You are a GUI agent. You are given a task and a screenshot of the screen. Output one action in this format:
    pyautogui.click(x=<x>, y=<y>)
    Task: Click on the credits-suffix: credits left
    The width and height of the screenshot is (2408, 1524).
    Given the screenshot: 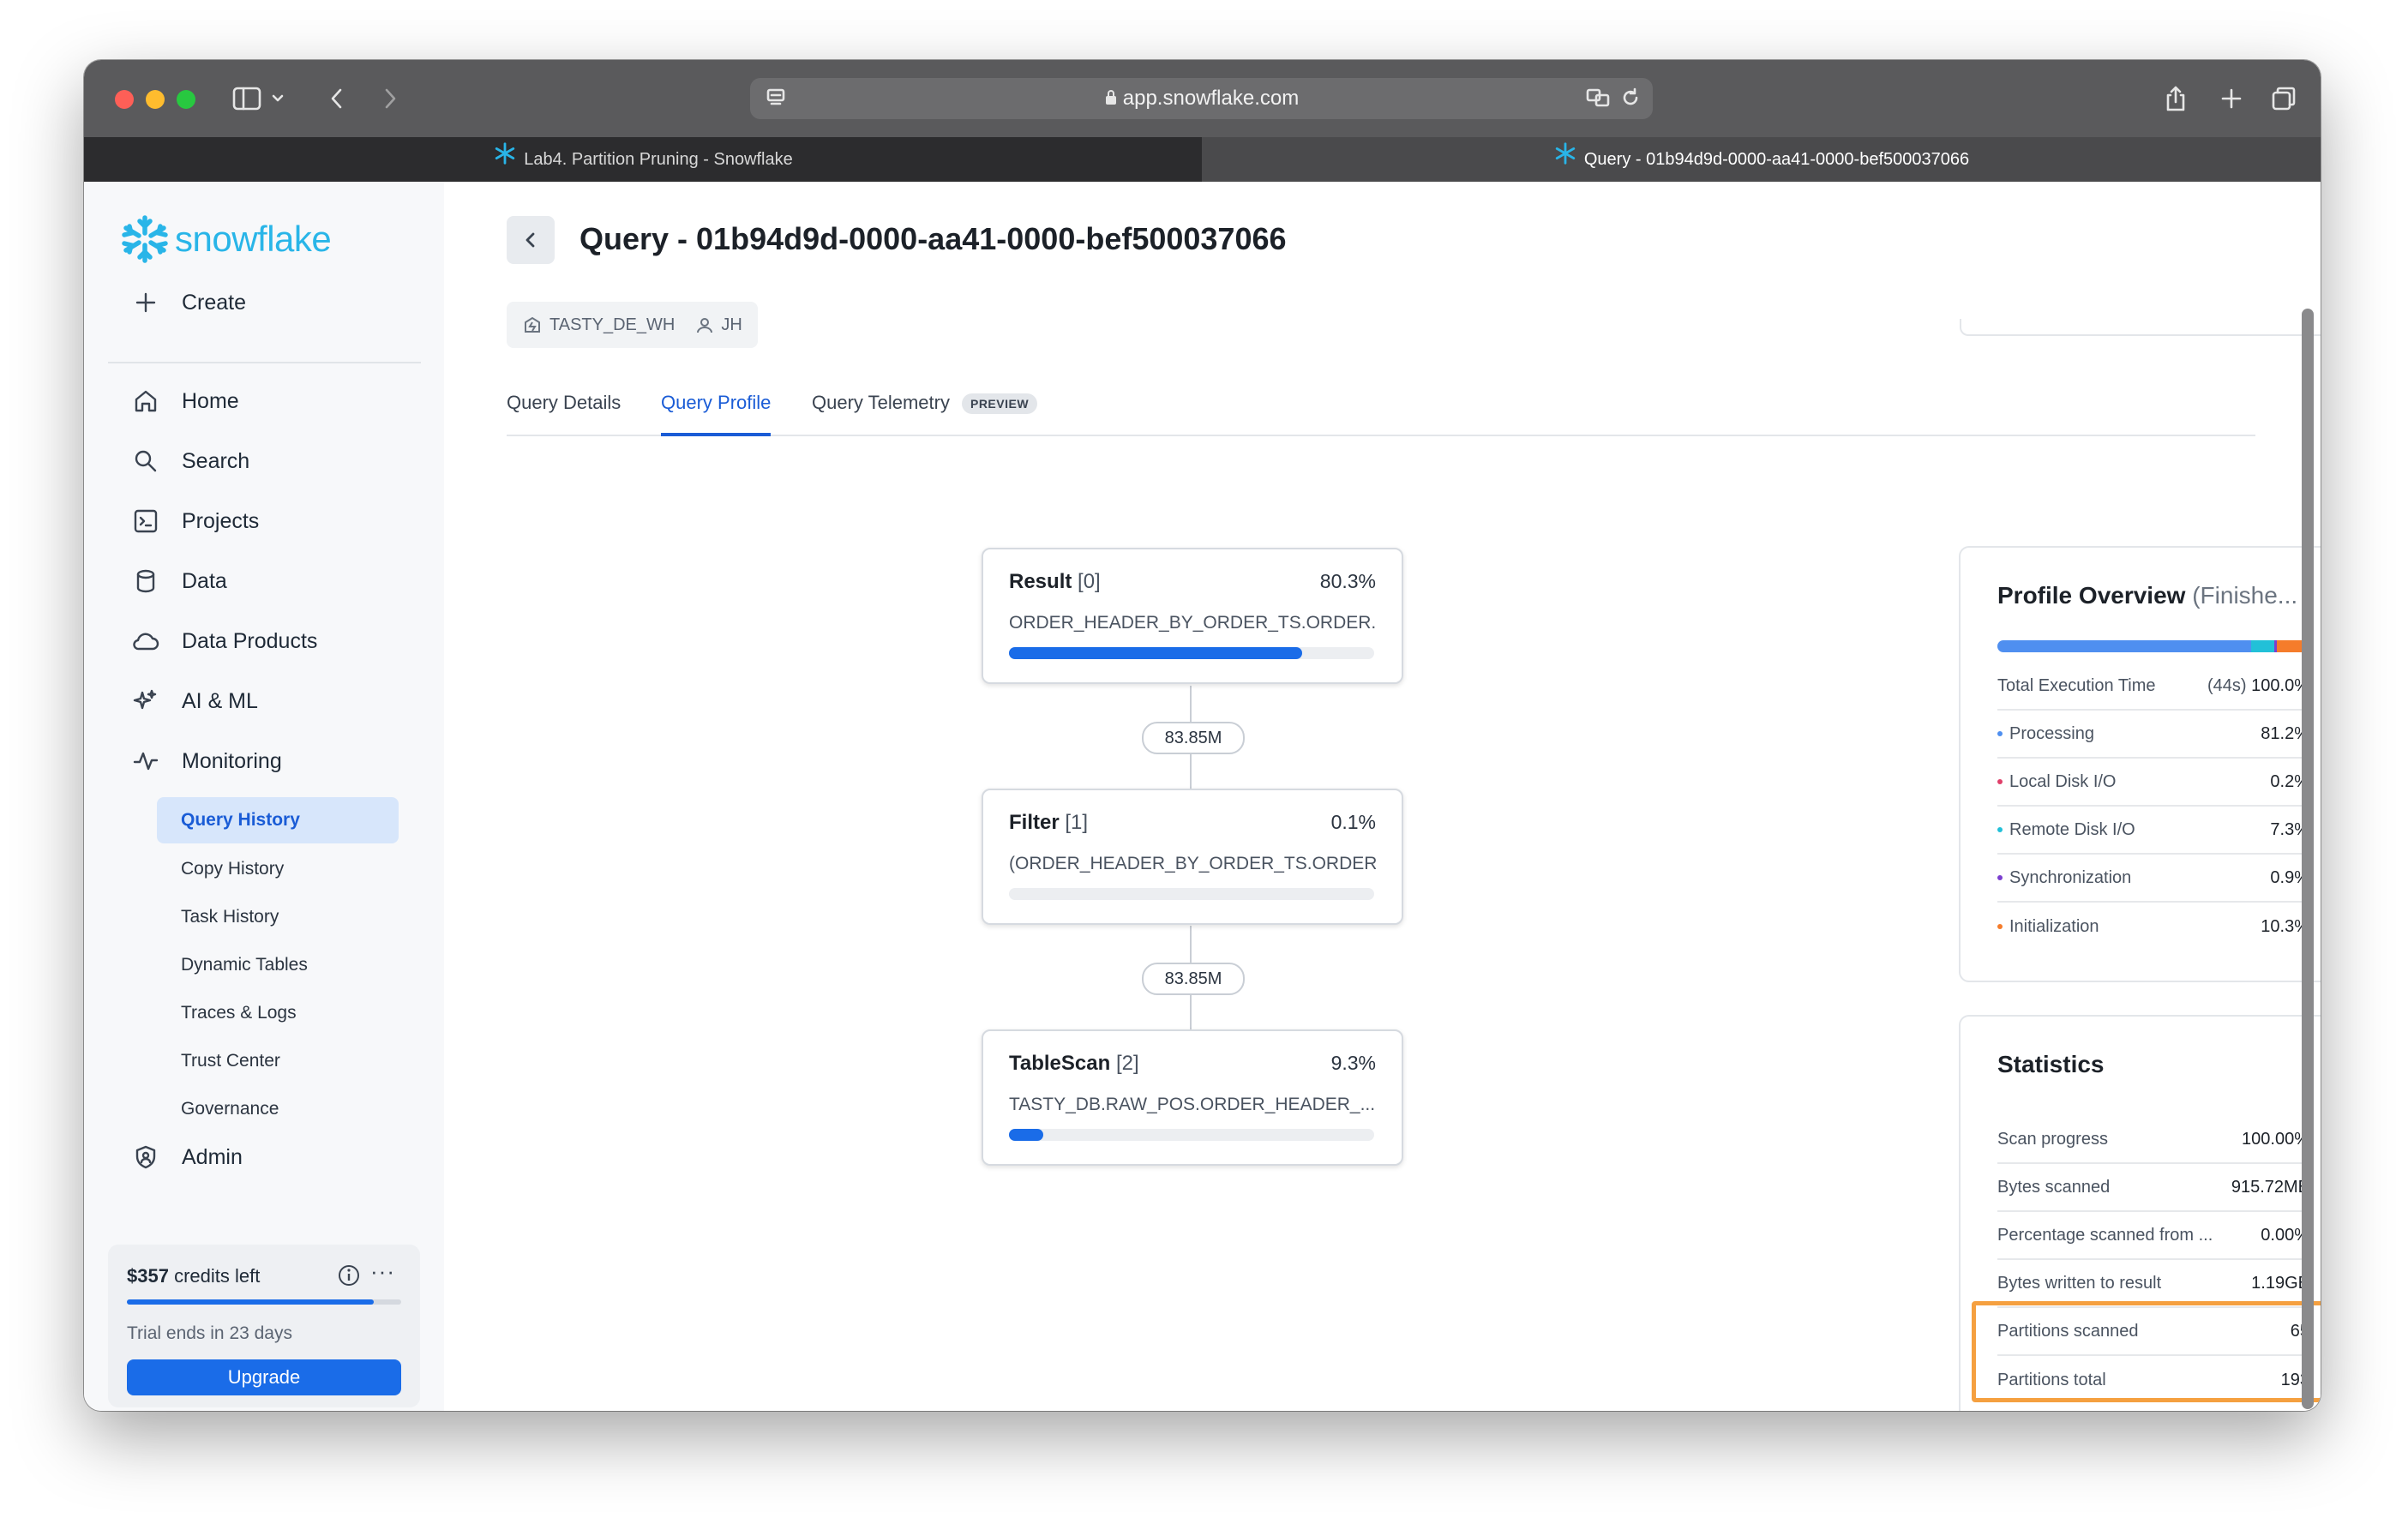 What is the action you would take?
    pyautogui.click(x=218, y=1276)
    